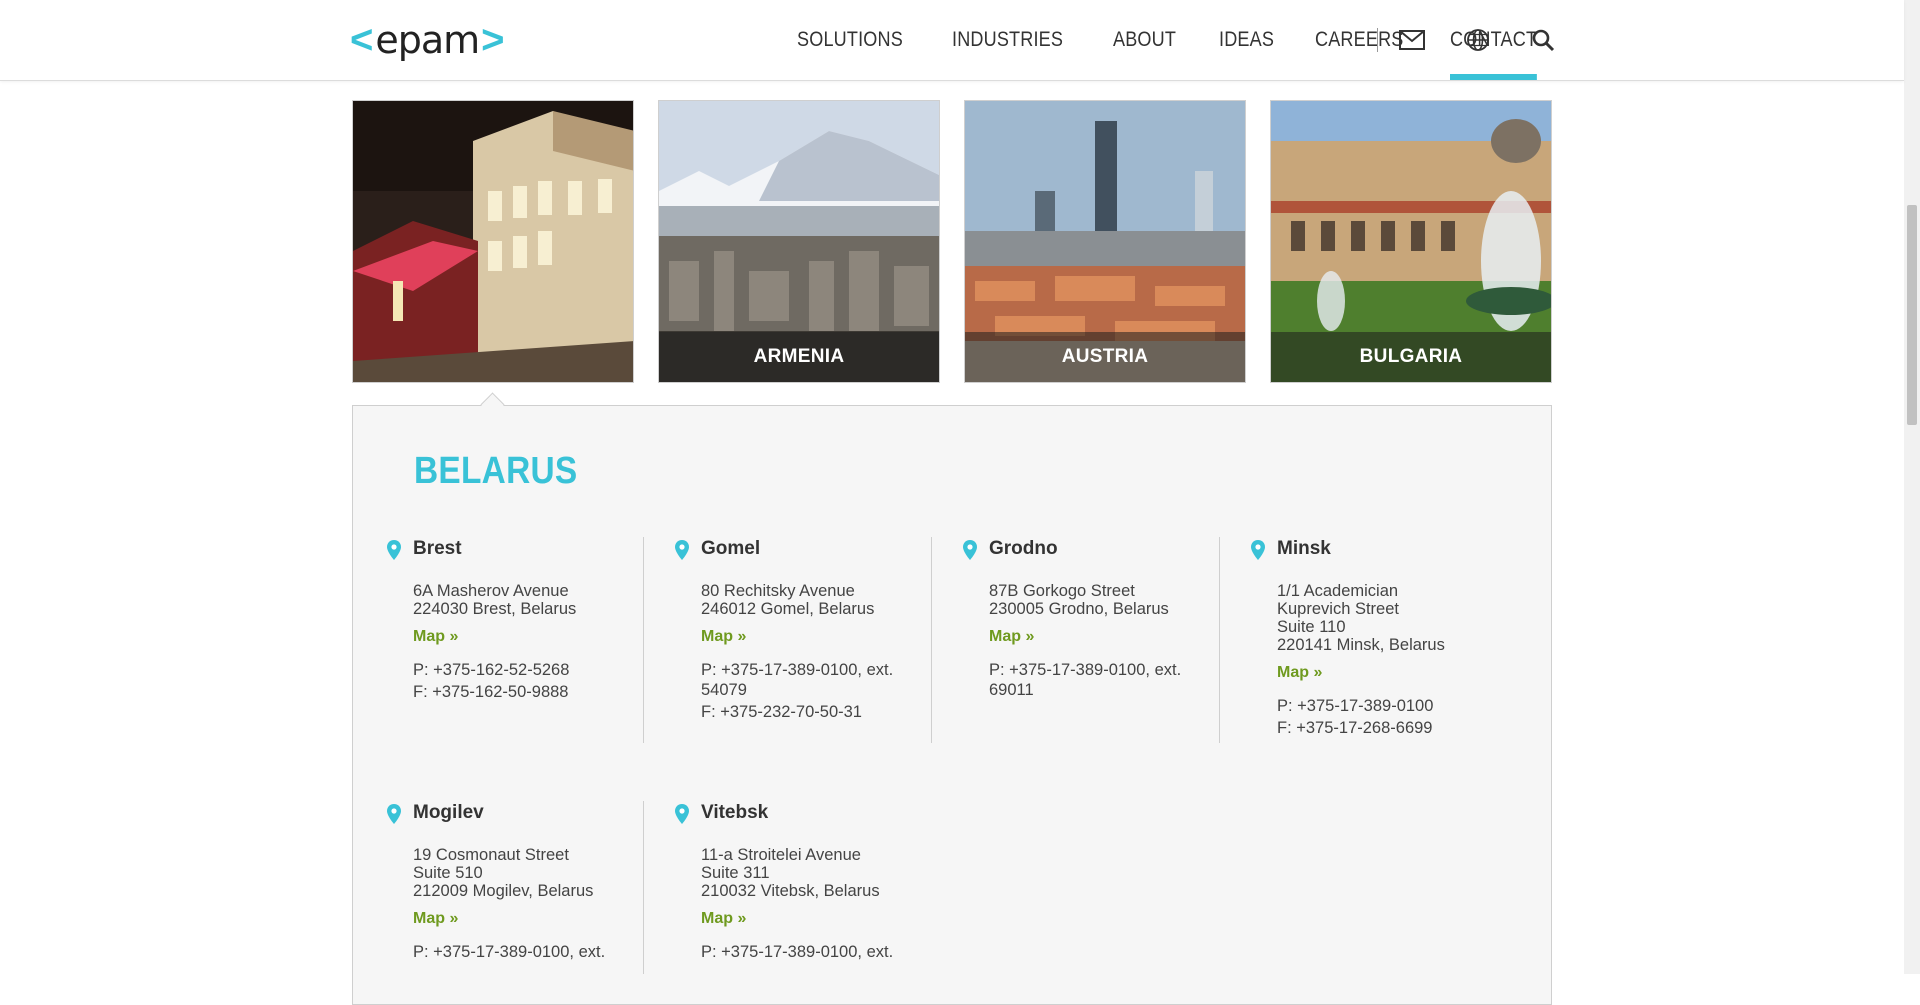 This screenshot has height=1005, width=1920. I want to click on office-name: Vitebsk, so click(735, 812).